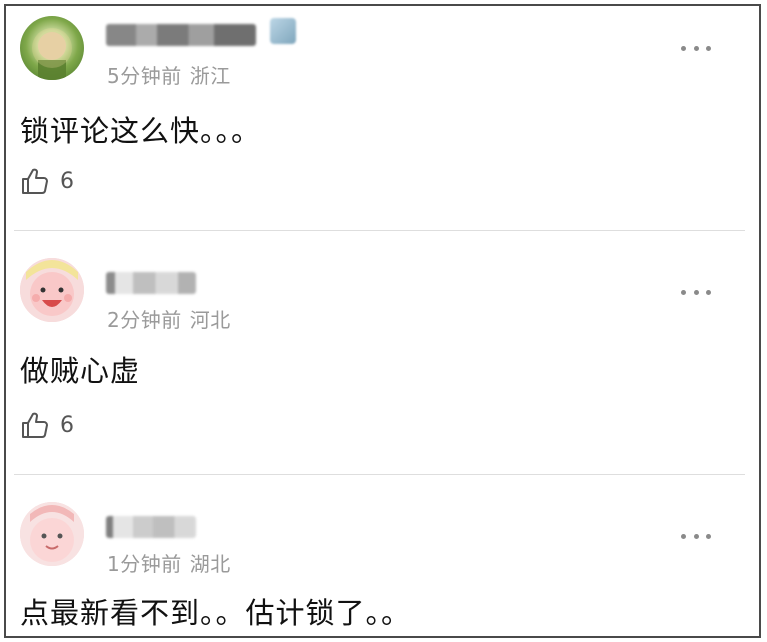 The image size is (767, 642). I want to click on comment-time: 5分钟前, so click(144, 76).